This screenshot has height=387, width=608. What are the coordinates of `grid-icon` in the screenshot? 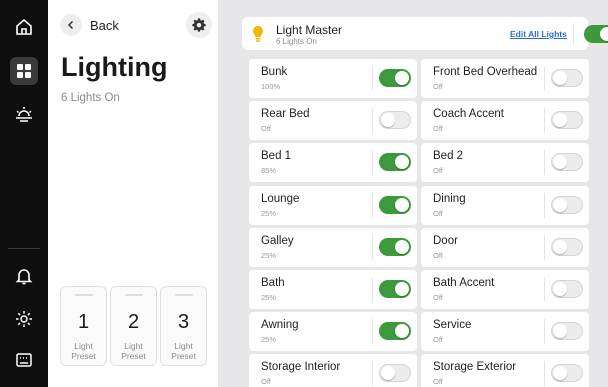 It's located at (24, 71).